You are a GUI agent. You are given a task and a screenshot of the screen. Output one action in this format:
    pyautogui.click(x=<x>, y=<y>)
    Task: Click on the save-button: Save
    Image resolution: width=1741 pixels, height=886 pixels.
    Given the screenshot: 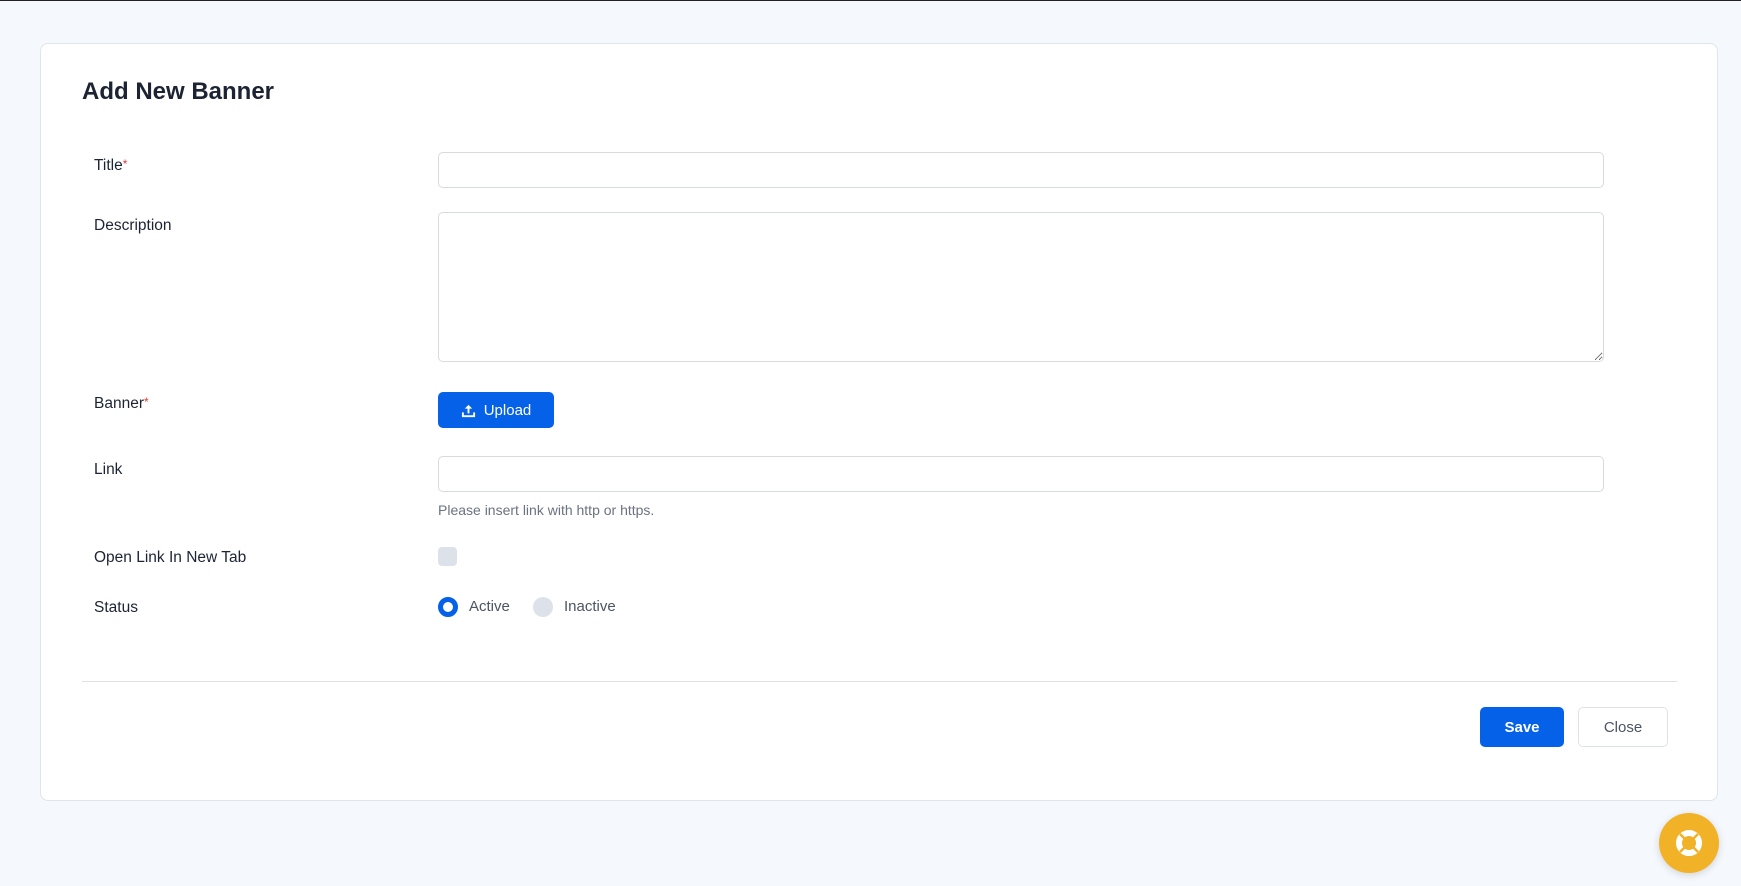 What is the action you would take?
    pyautogui.click(x=1522, y=727)
    